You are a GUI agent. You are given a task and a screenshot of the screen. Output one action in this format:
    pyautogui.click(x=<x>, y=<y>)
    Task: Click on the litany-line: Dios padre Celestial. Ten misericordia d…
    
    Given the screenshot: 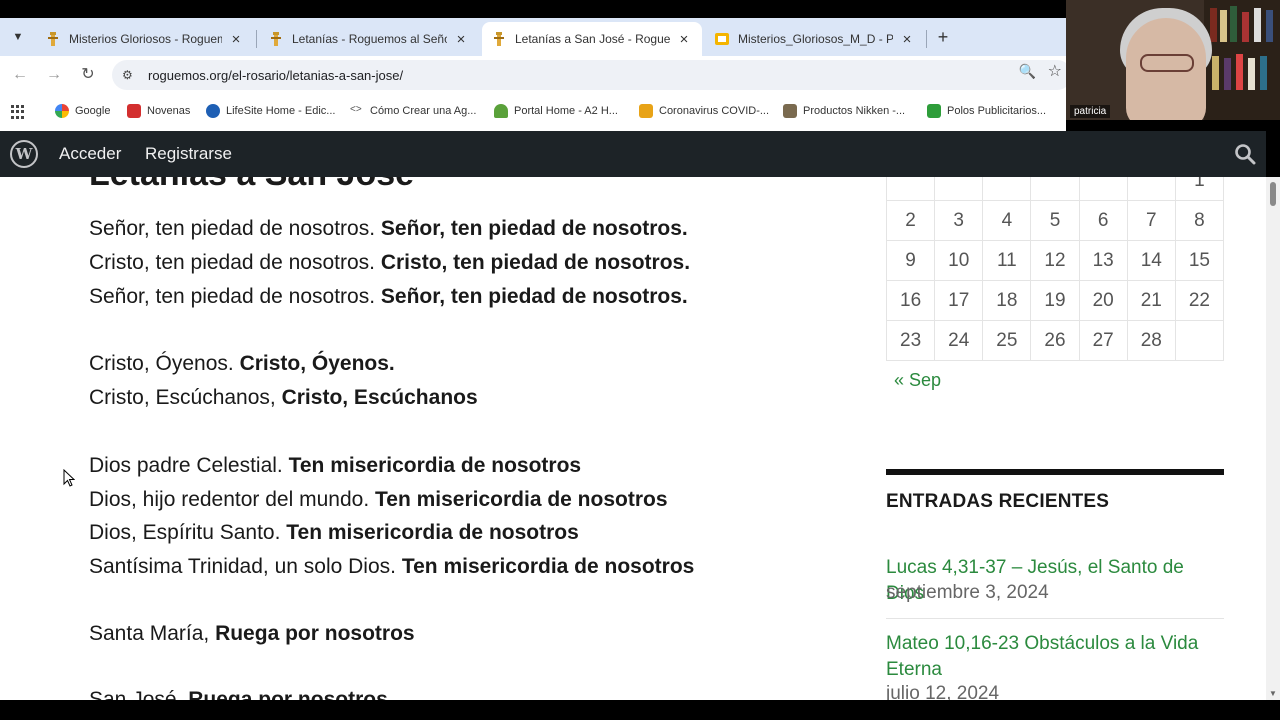 What is the action you would take?
    pyautogui.click(x=335, y=465)
    